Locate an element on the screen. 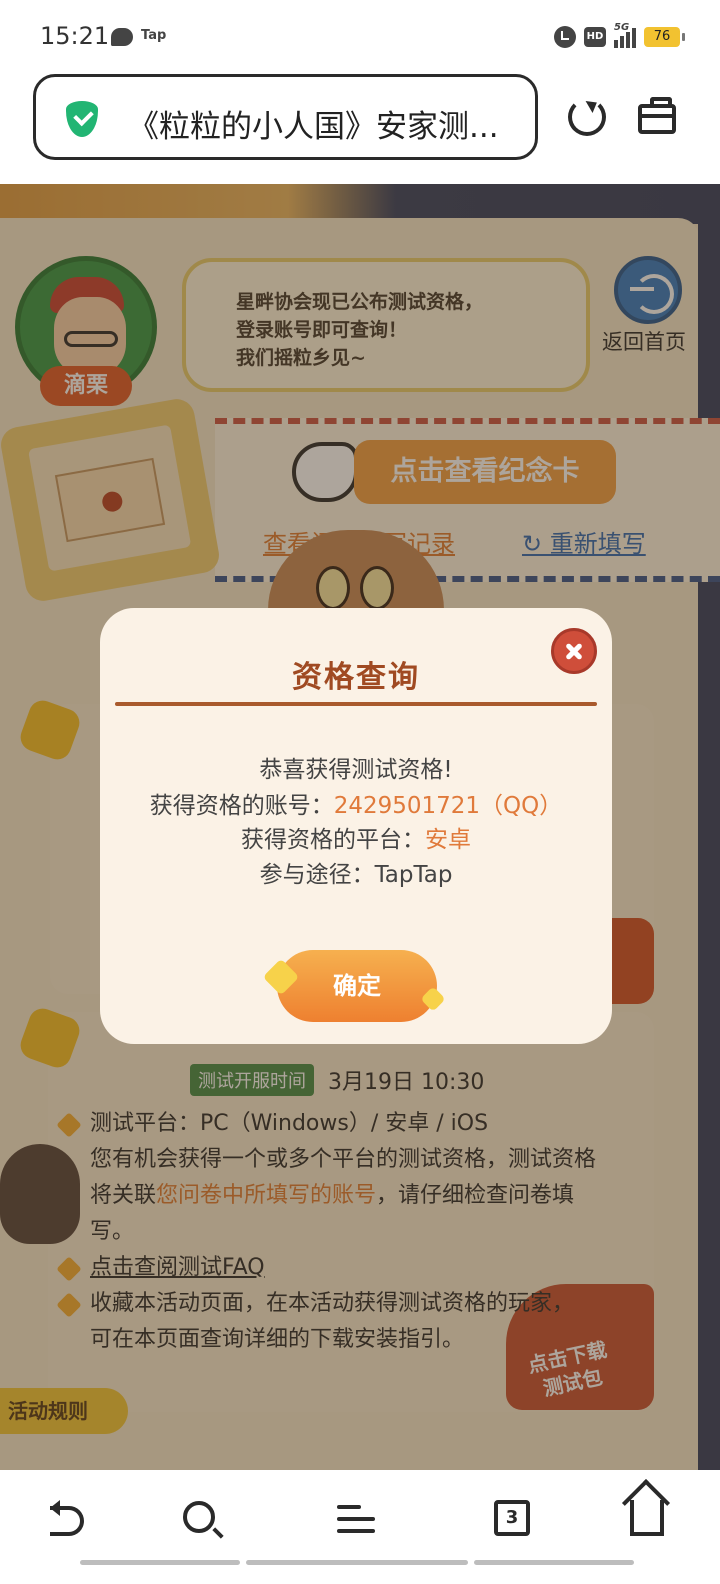 This screenshot has height=1584, width=720. status-time: 15:21 is located at coordinates (75, 36).